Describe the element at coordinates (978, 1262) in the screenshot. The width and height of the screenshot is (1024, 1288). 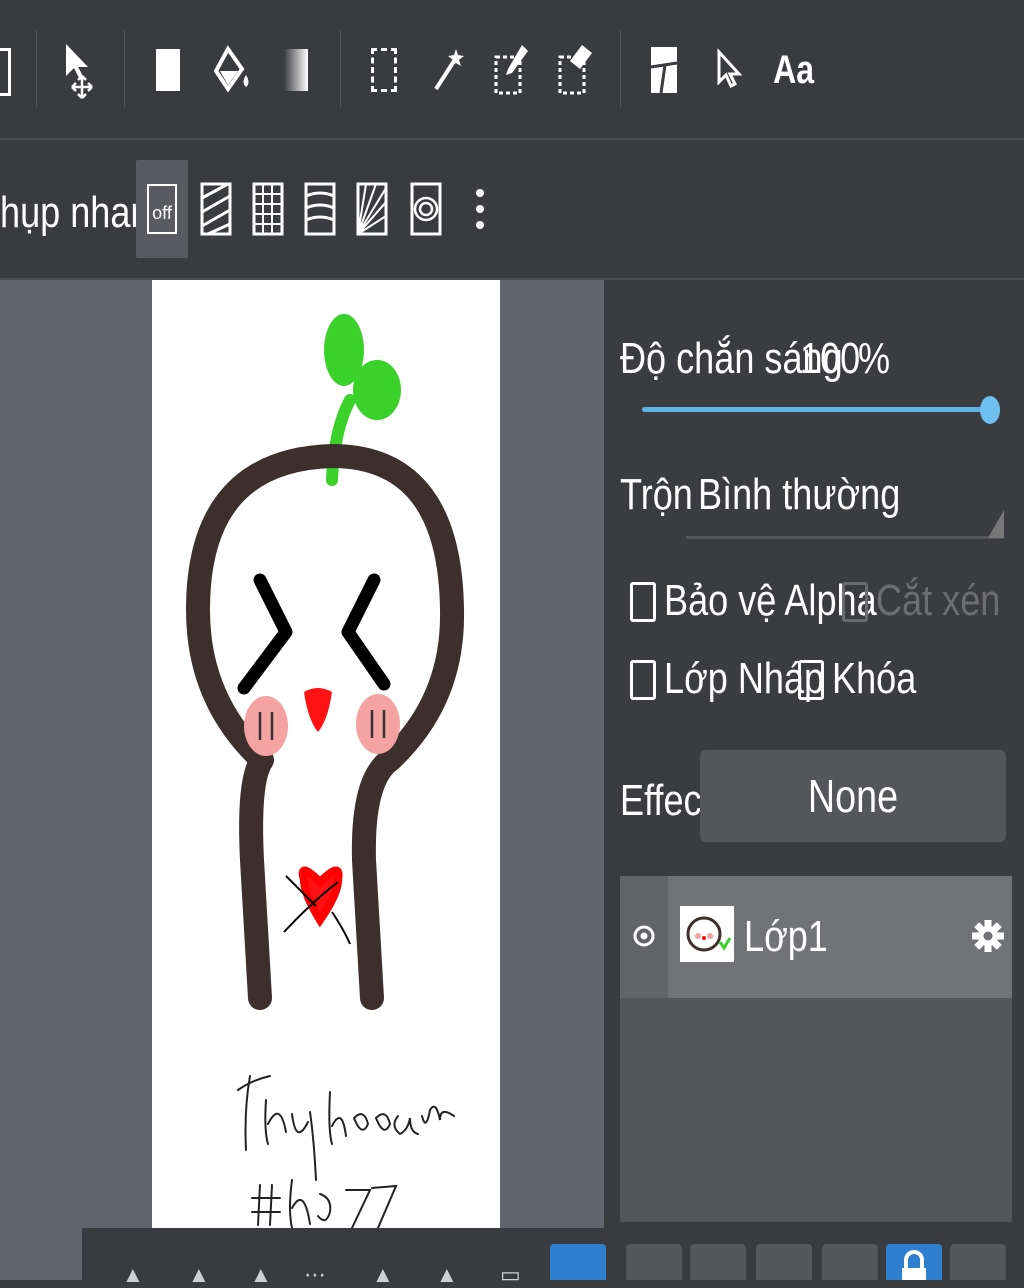
I see `more-layer-options-button` at that location.